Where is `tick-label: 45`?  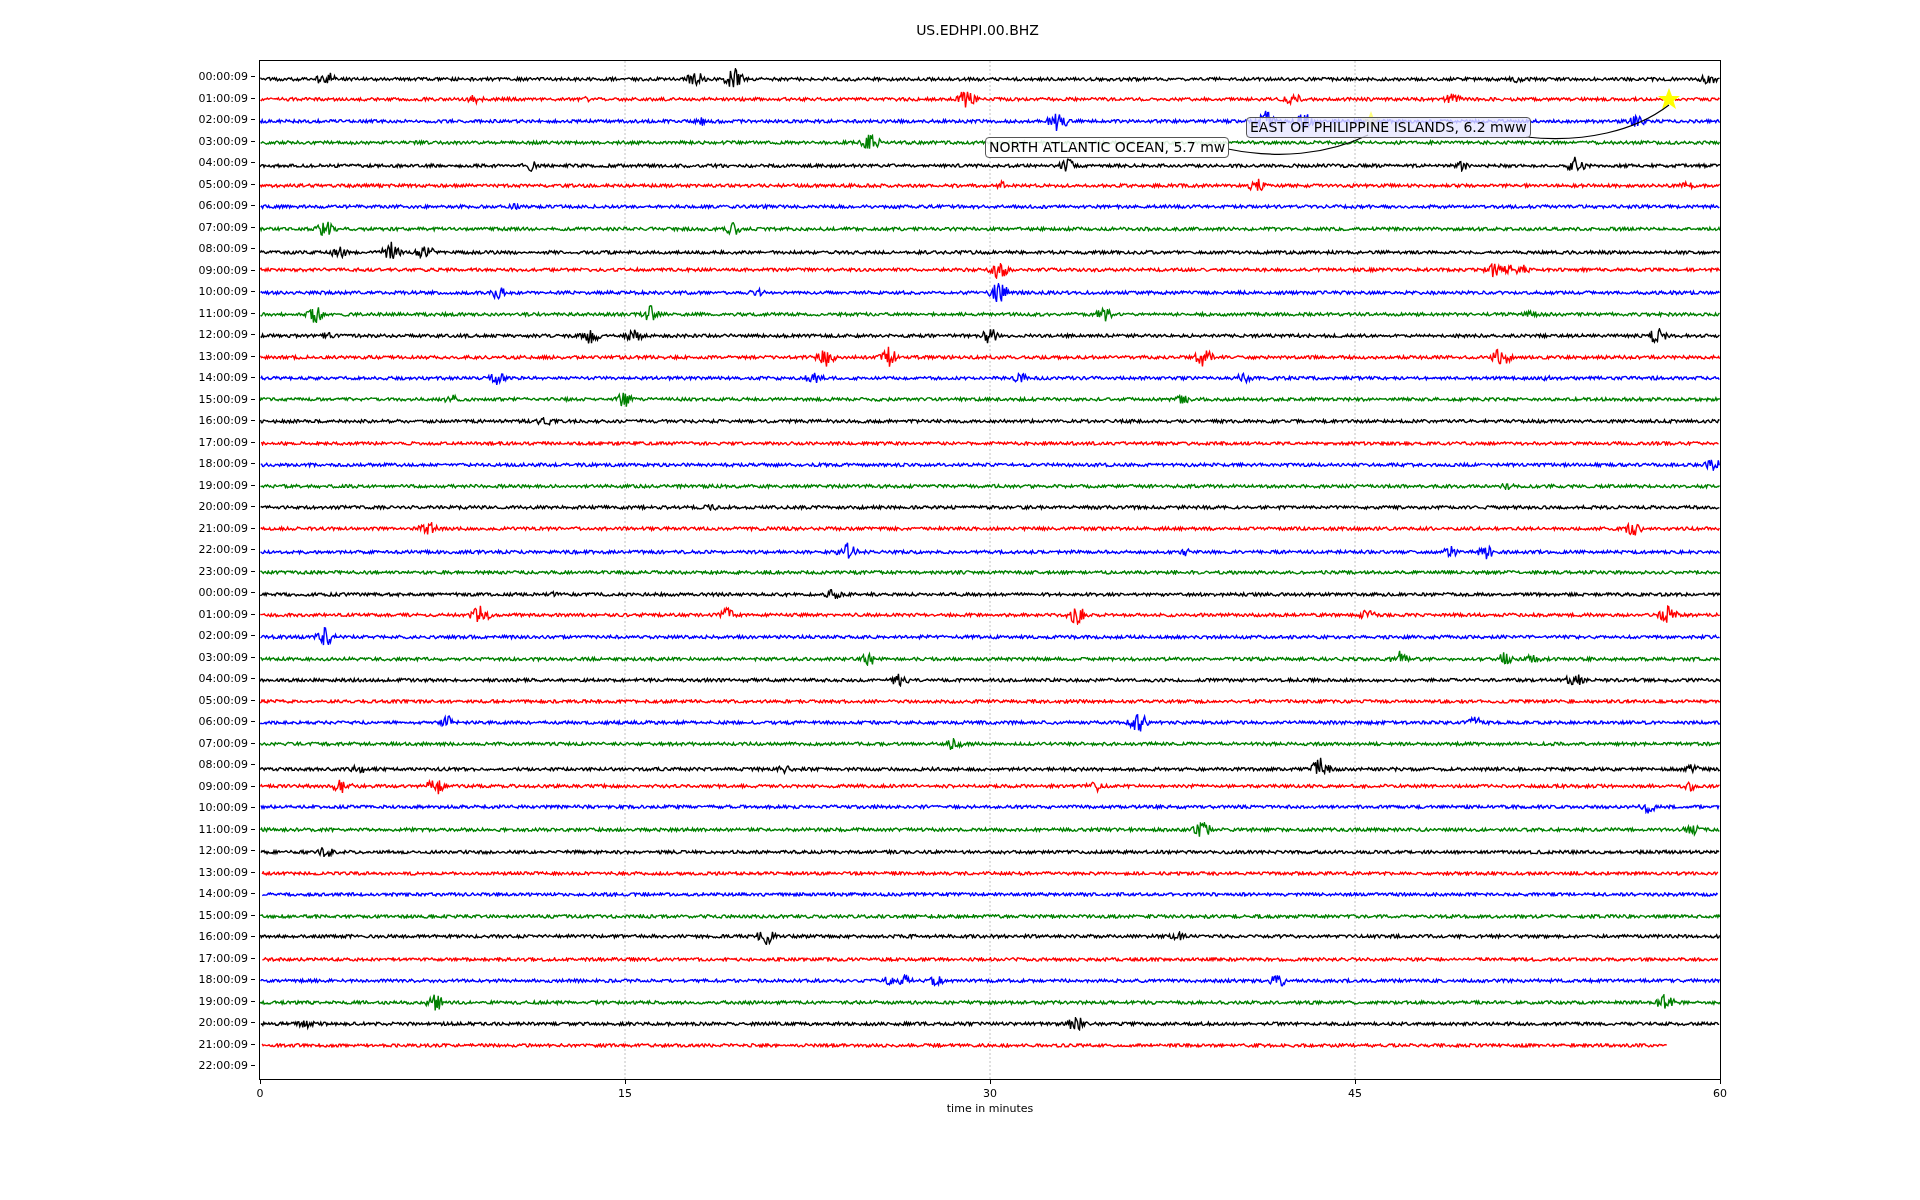
tick-label: 45 is located at coordinates (1355, 1094).